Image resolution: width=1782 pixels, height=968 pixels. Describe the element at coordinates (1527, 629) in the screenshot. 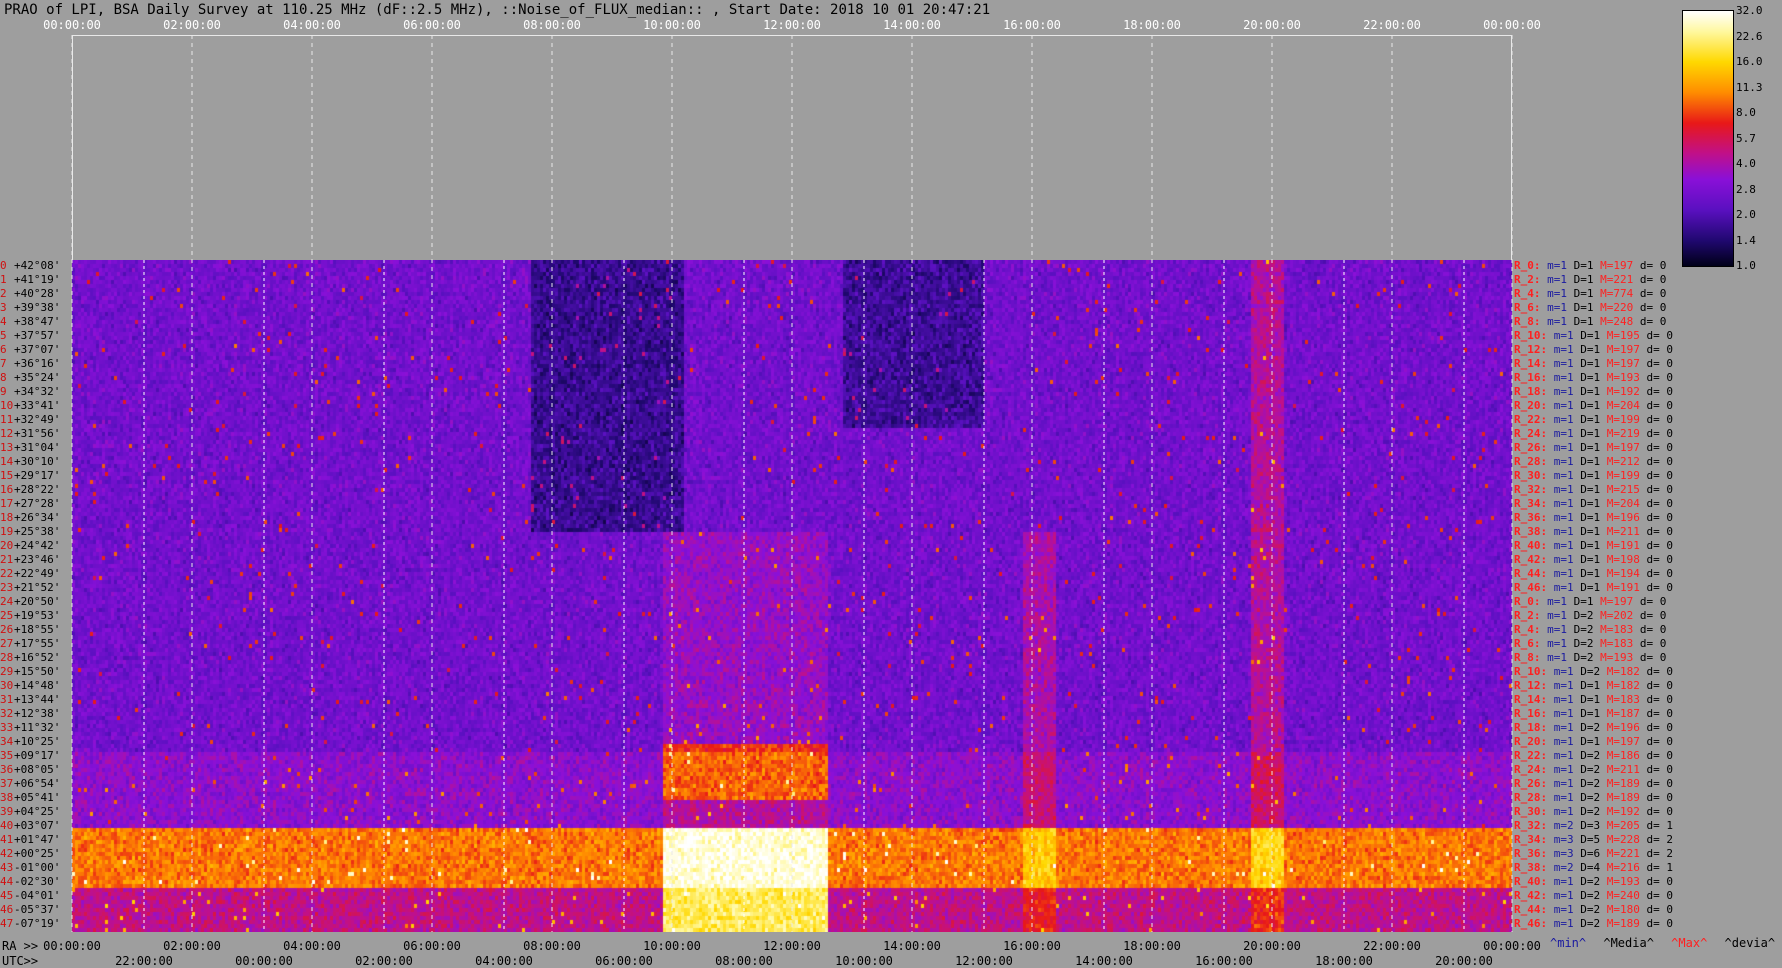

I see `row-stat-label: R_4:` at that location.